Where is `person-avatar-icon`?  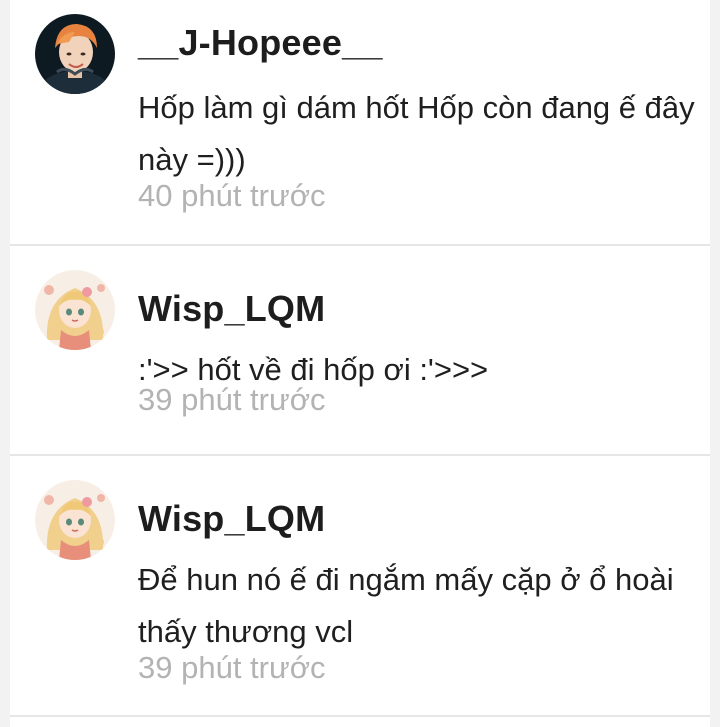 person-avatar-icon is located at coordinates (75, 54).